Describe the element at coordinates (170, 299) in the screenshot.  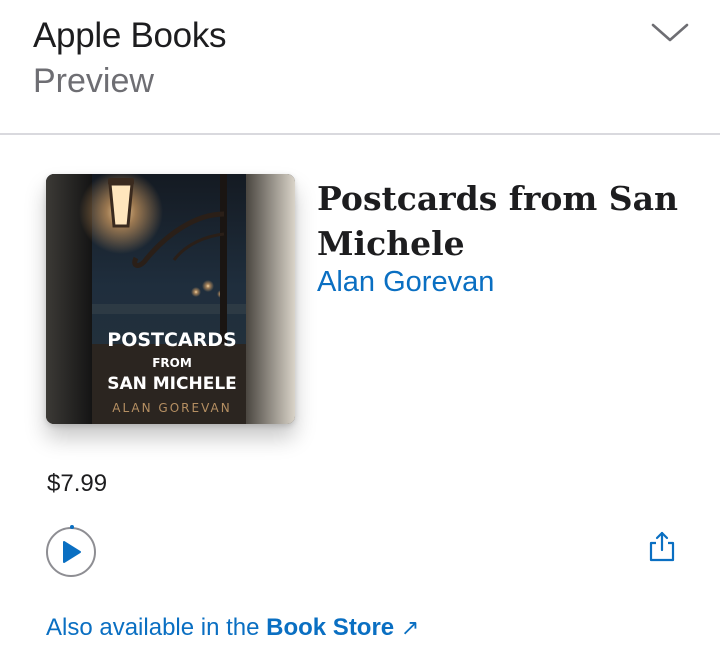
I see `book-cover: POSTCARDS FROM SAN MICHELE ALAN GOREVAN` at that location.